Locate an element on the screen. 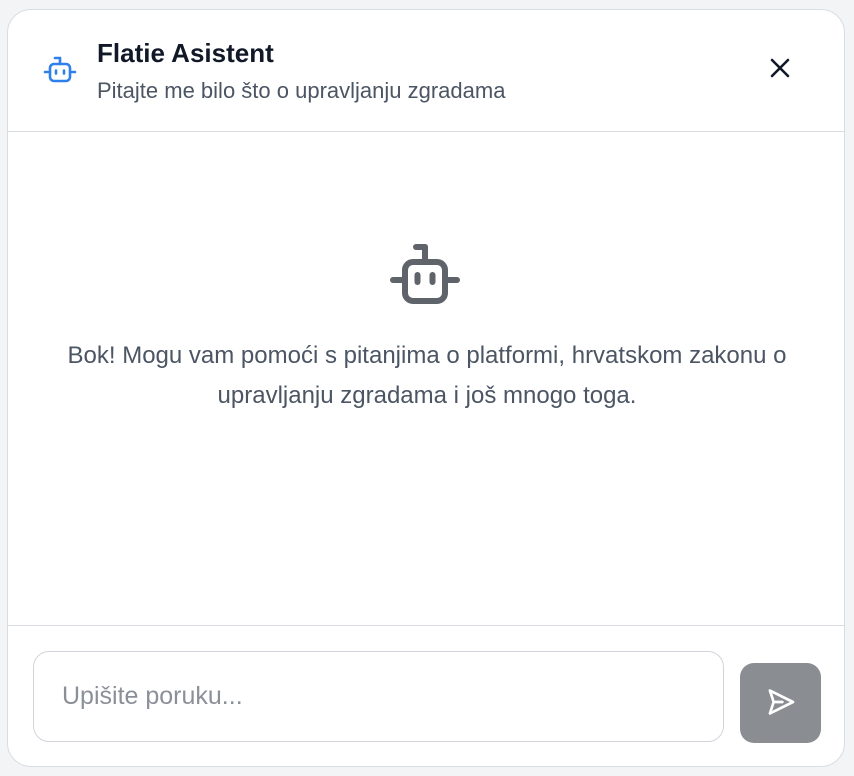 The image size is (854, 776). send-button is located at coordinates (780, 703).